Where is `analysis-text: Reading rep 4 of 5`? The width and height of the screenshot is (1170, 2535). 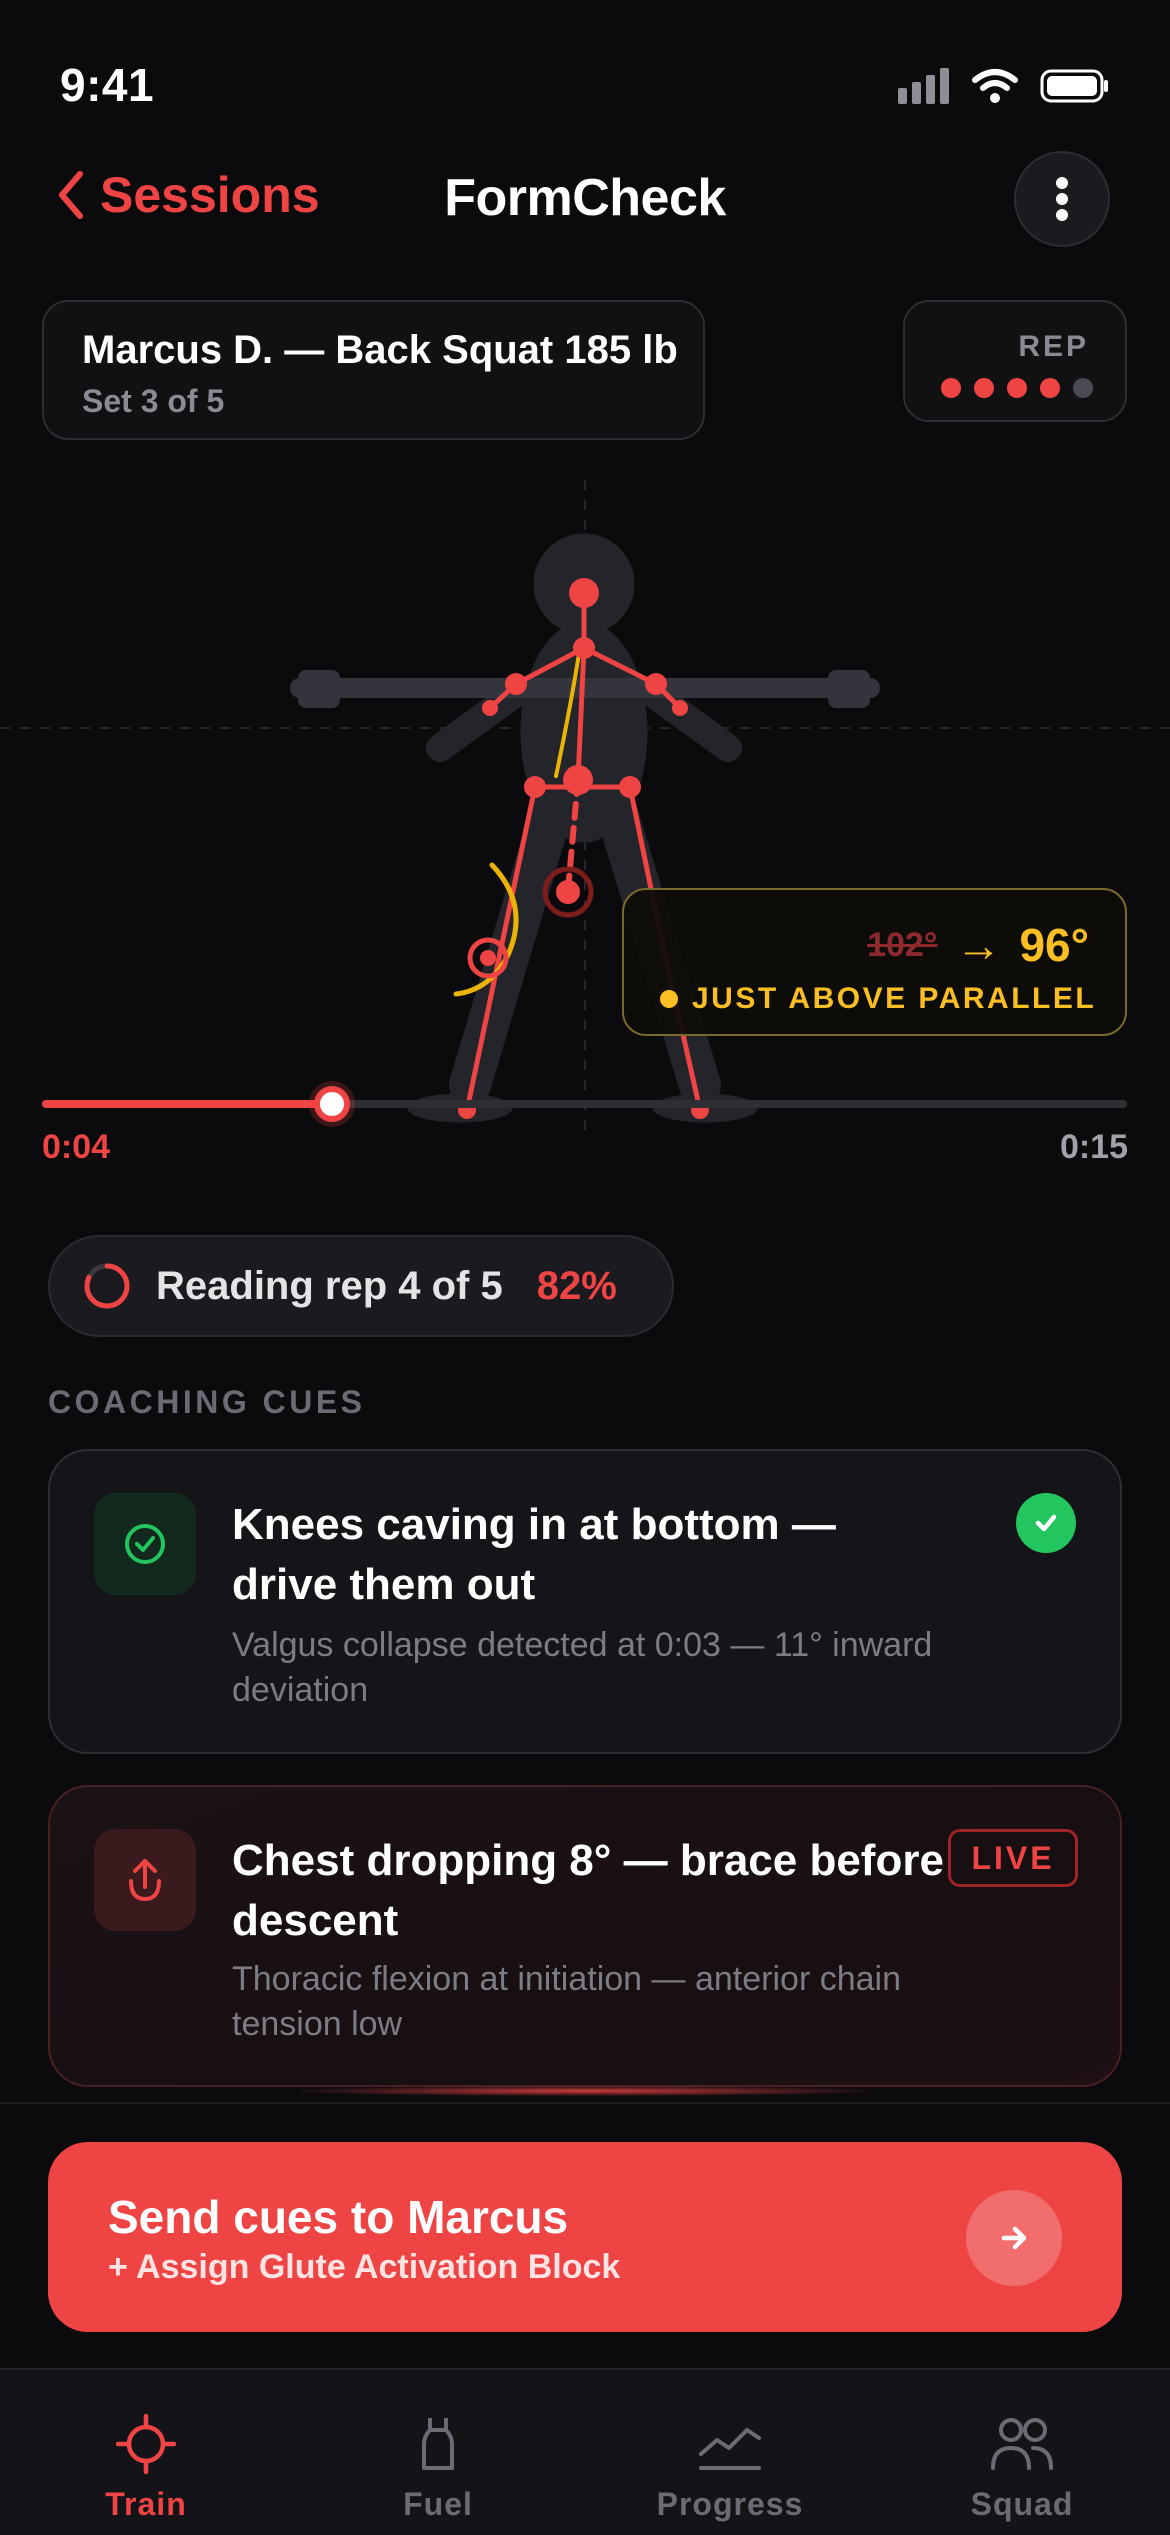 analysis-text: Reading rep 4 of 5 is located at coordinates (329, 1285).